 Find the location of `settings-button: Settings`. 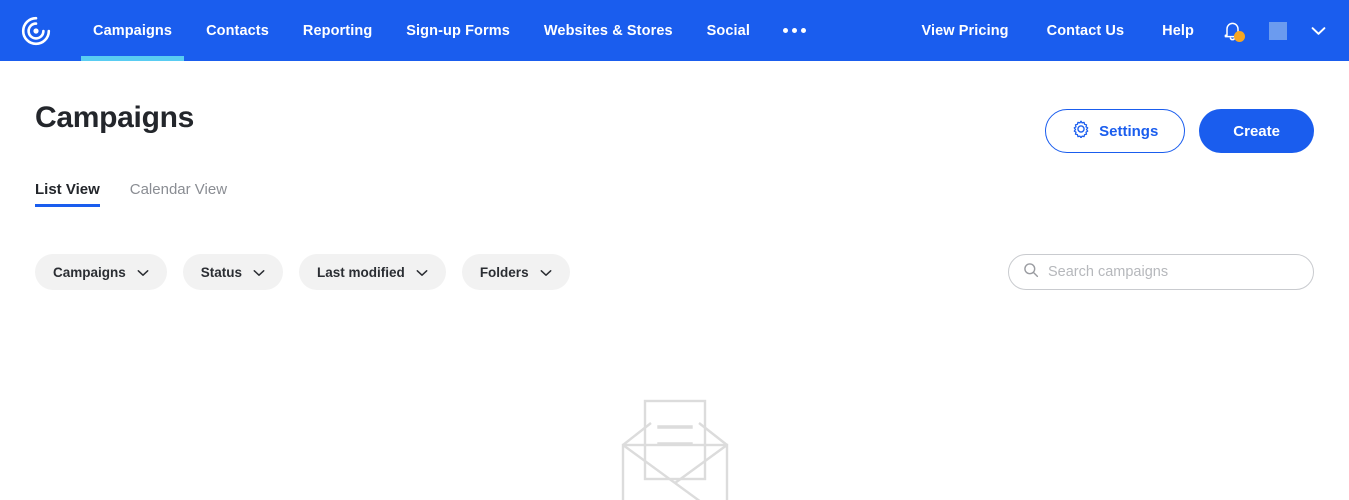

settings-button: Settings is located at coordinates (1115, 131).